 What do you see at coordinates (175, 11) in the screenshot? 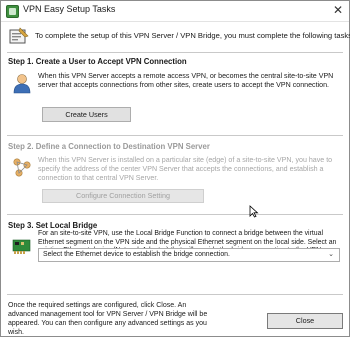
I see `title-bar: VPN Easy Setup Tasks ✕` at bounding box center [175, 11].